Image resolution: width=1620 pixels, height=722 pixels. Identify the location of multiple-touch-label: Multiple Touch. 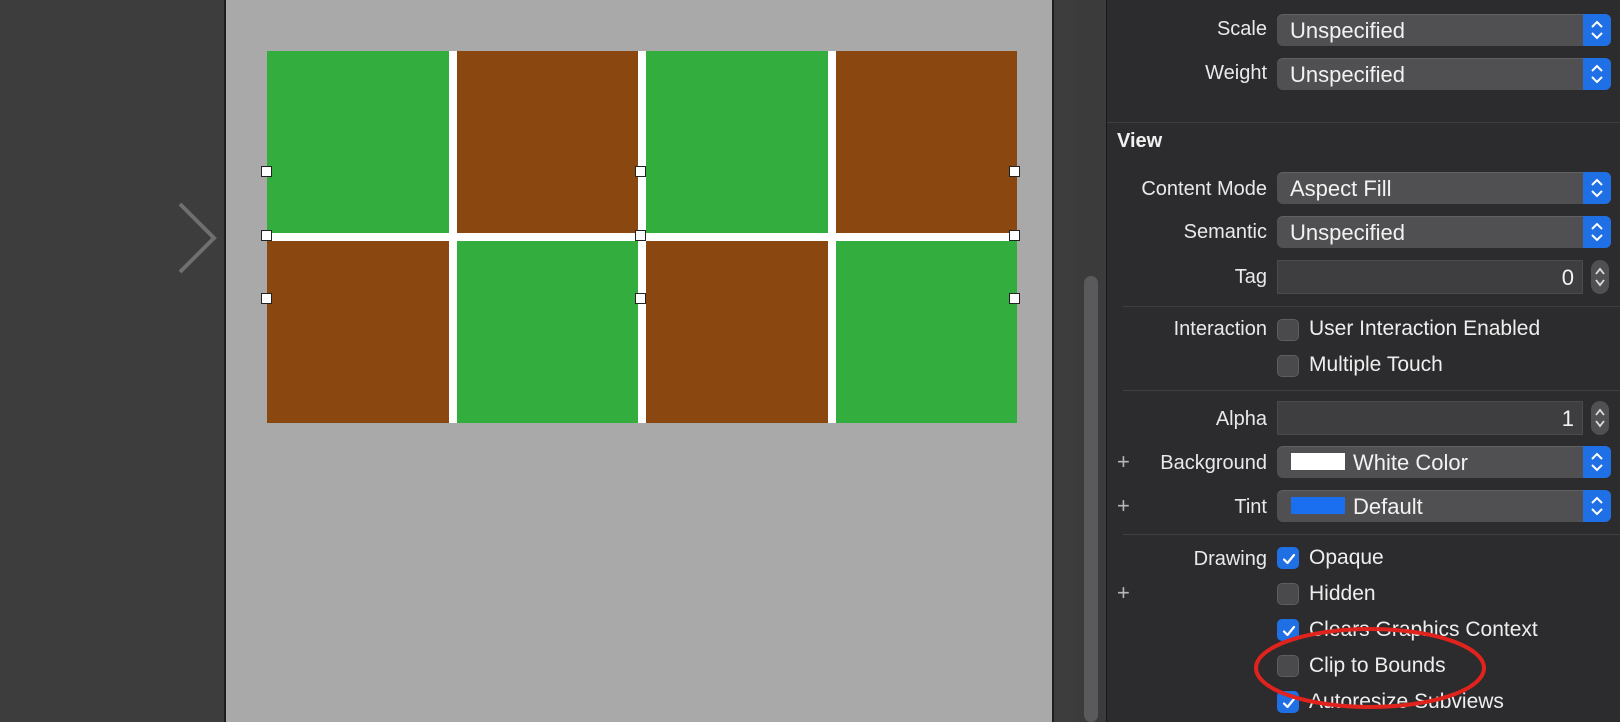
(1376, 364).